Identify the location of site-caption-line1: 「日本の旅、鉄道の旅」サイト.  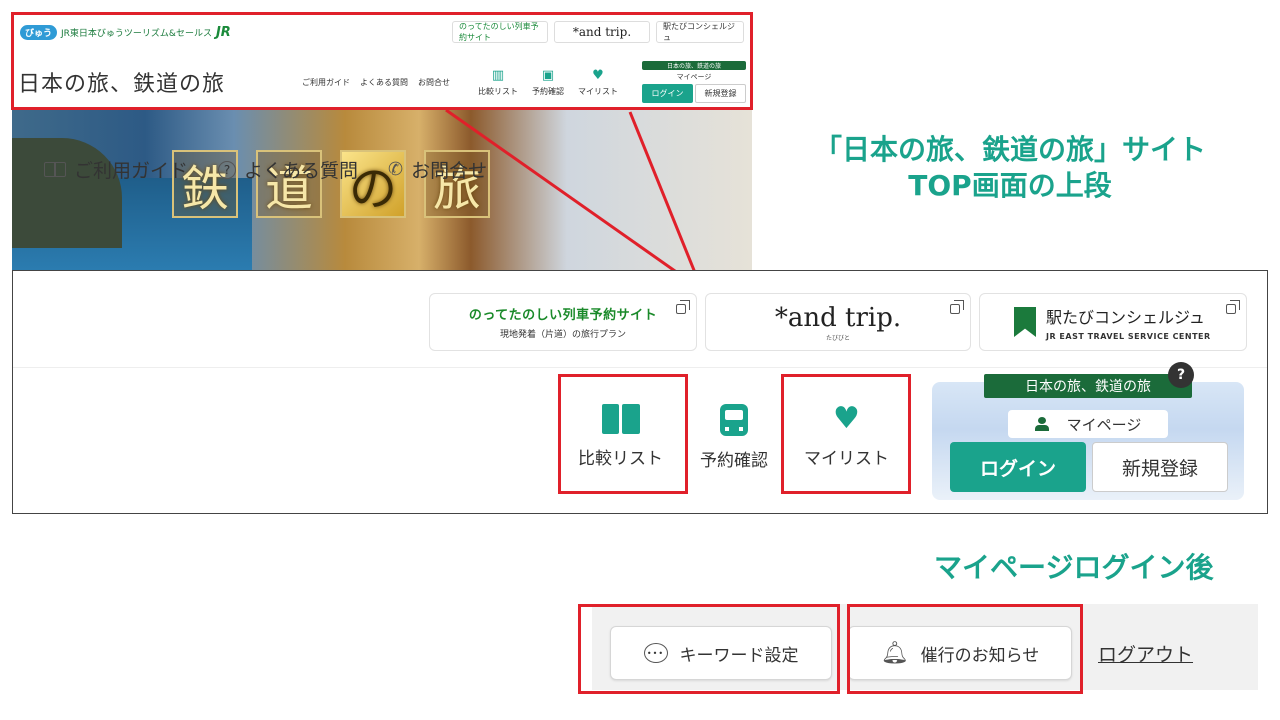
(1009, 149).